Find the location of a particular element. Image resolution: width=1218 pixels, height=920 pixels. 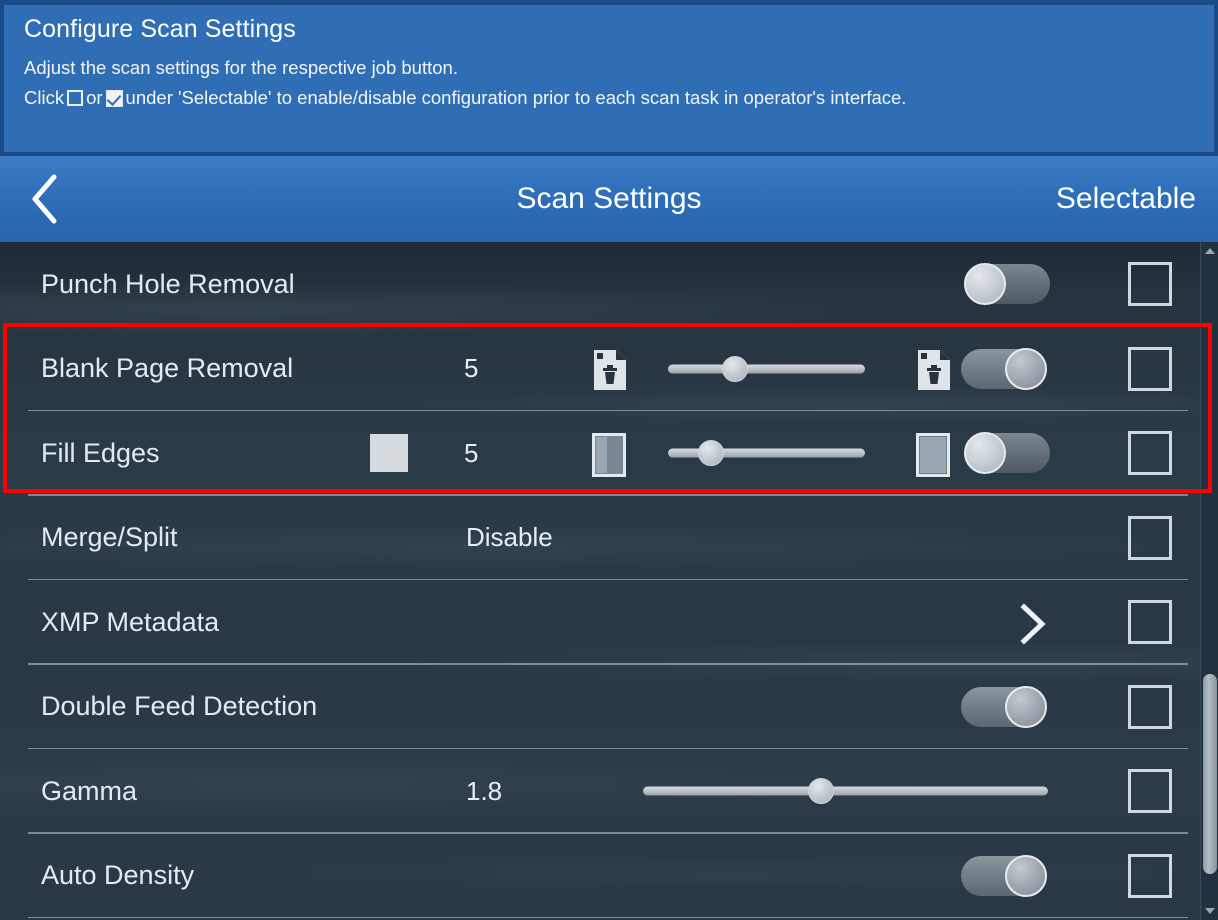

auto-density-toggle is located at coordinates (1004, 875).